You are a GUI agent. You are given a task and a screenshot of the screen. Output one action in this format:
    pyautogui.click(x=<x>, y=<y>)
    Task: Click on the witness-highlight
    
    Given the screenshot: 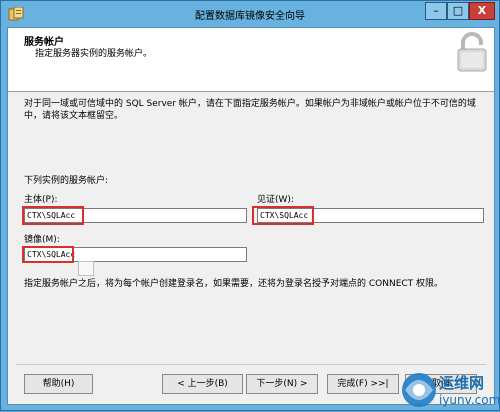 What is the action you would take?
    pyautogui.click(x=283, y=215)
    